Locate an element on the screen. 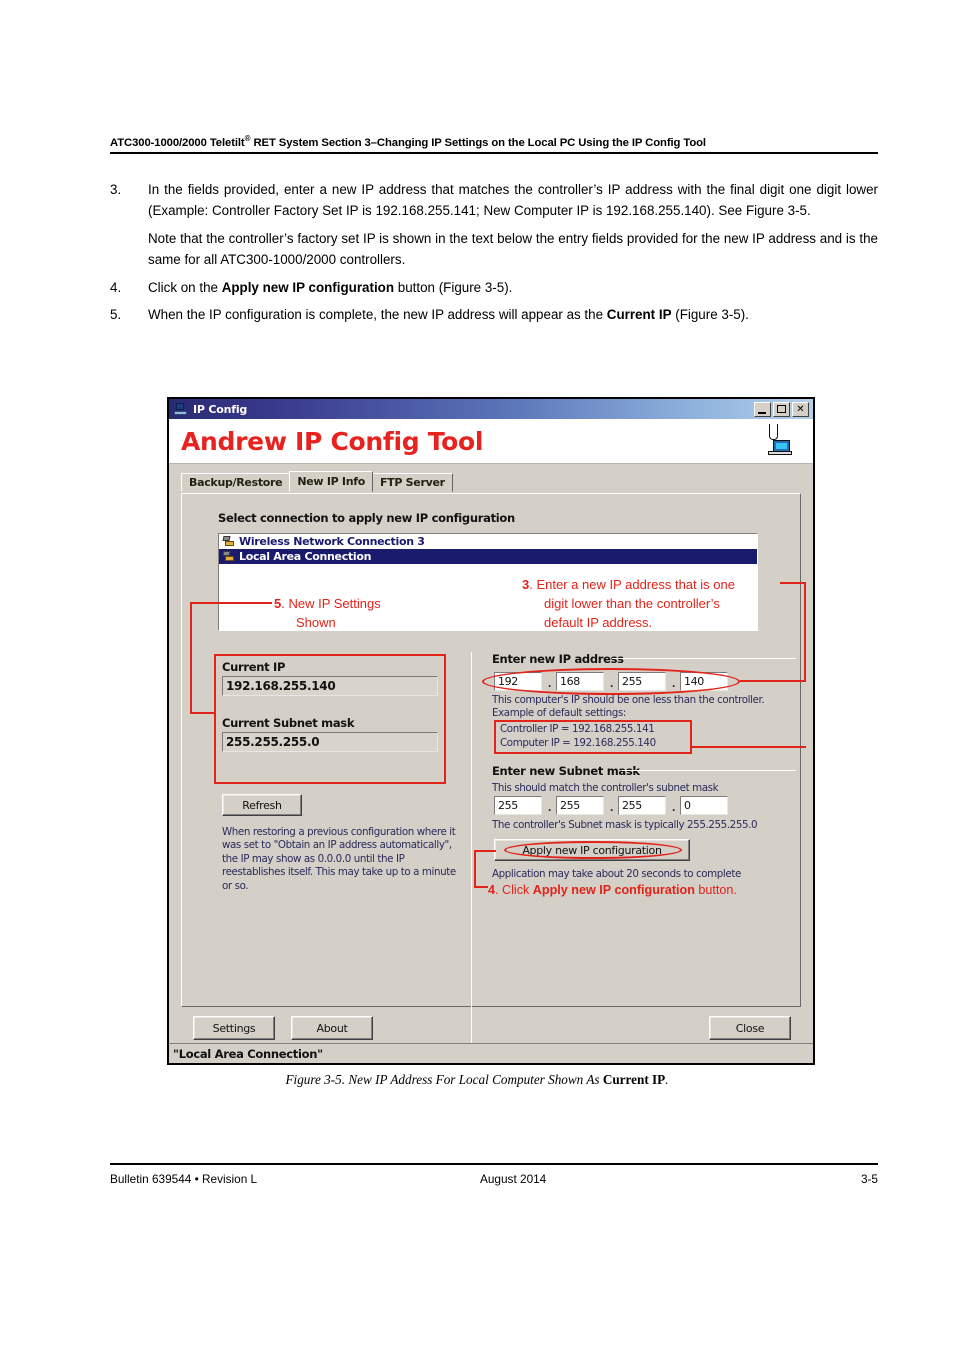  new-ip-help-line2: Example of default settings: is located at coordinates (559, 713).